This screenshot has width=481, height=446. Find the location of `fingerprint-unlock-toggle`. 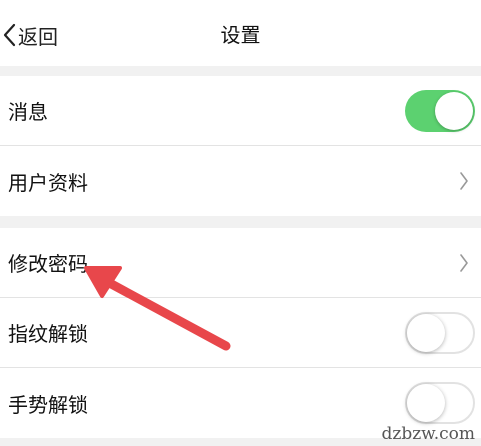

fingerprint-unlock-toggle is located at coordinates (440, 332).